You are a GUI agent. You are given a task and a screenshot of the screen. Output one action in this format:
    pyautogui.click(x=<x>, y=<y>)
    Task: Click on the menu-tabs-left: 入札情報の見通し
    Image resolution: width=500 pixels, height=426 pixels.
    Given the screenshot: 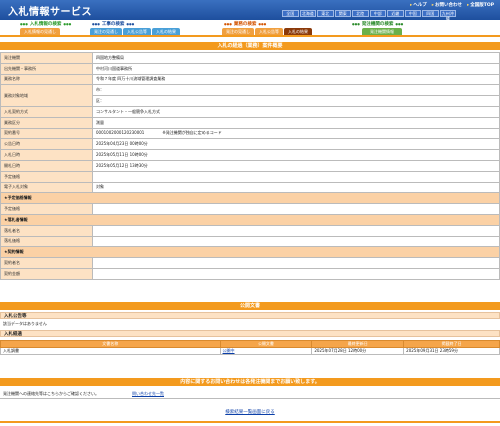 What is the action you would take?
    pyautogui.click(x=40, y=31)
    